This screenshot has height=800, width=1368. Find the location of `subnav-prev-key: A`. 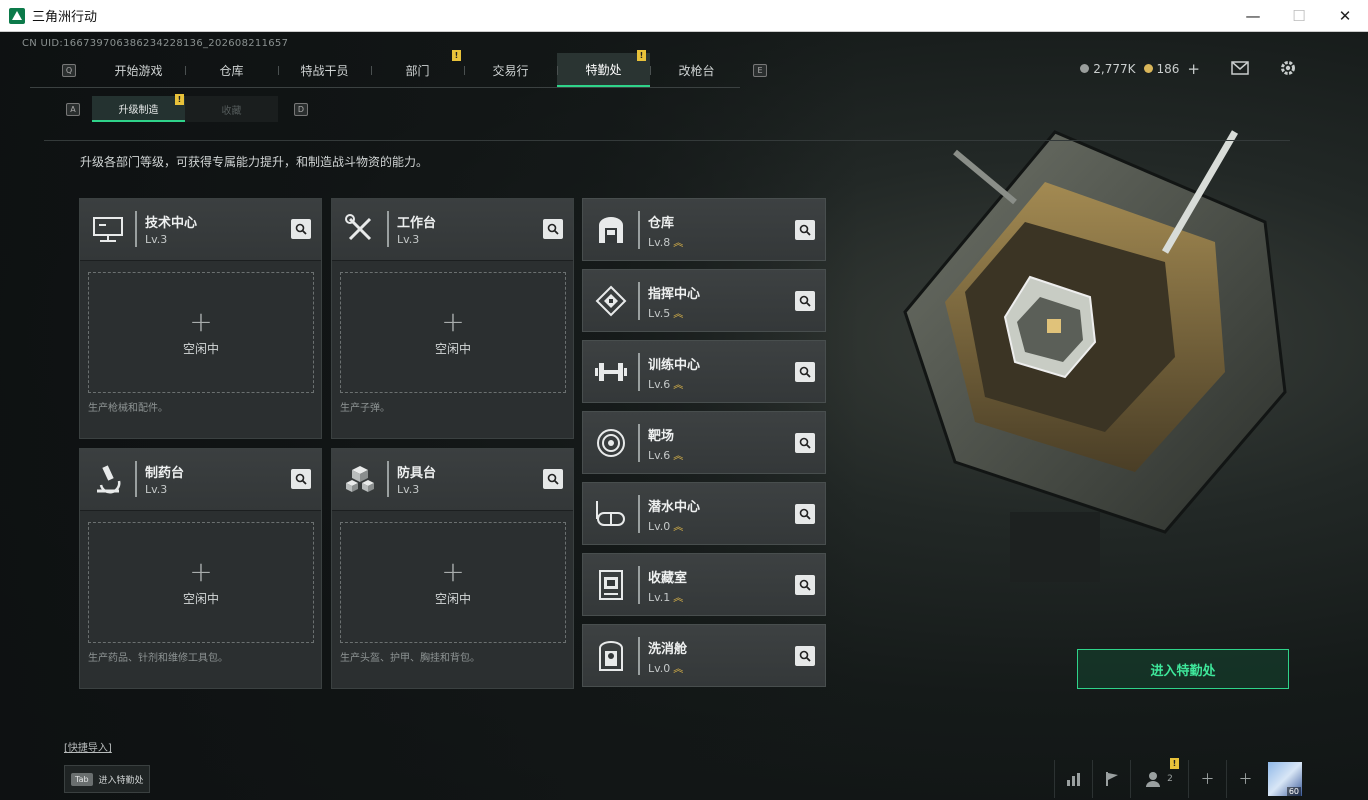

subnav-prev-key: A is located at coordinates (73, 109).